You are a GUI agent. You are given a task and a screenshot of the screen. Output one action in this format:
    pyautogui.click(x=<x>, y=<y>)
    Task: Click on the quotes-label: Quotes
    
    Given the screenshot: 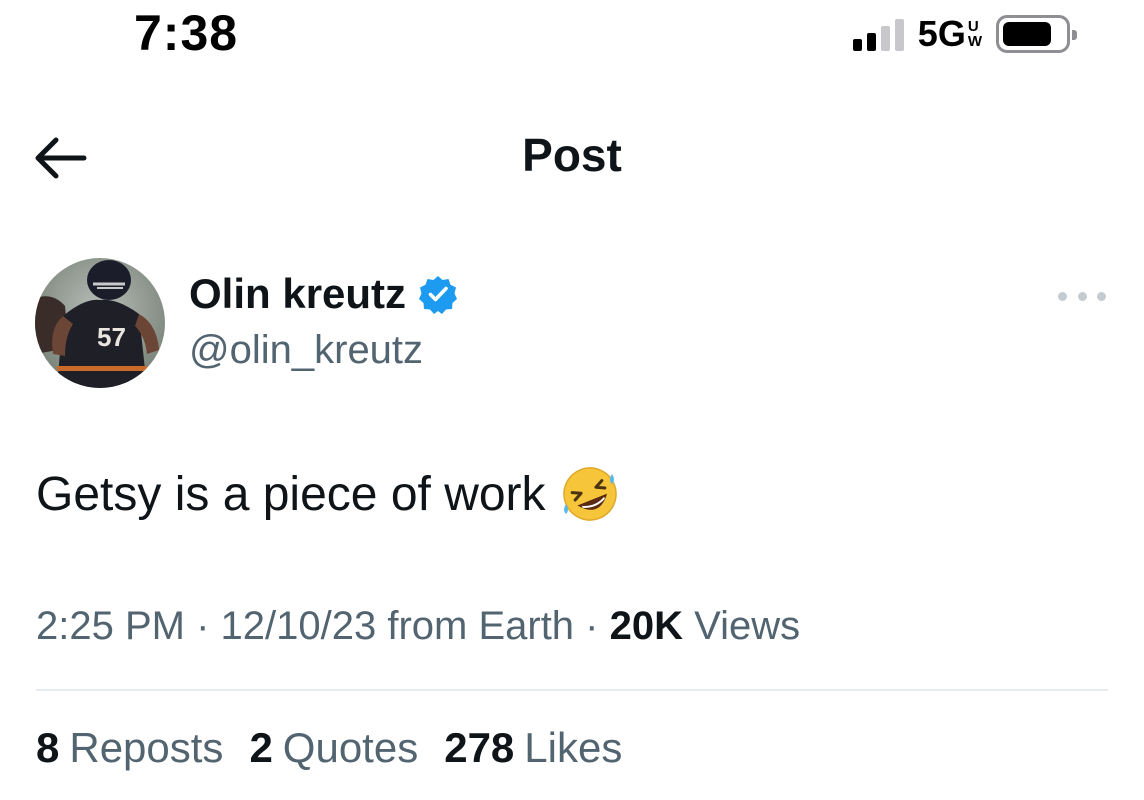 What is the action you would take?
    pyautogui.click(x=350, y=747)
    